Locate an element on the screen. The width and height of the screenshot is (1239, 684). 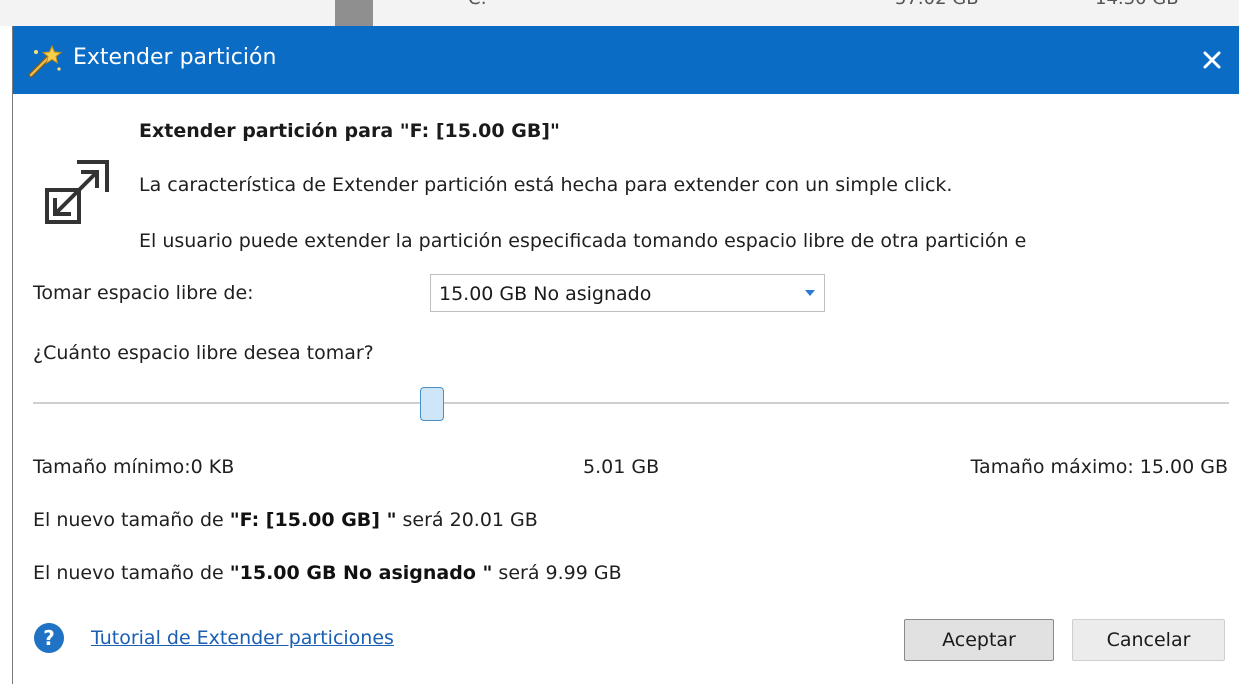
how-much-label: ¿Cuánto espacio libre desea tomar? is located at coordinates (203, 353).